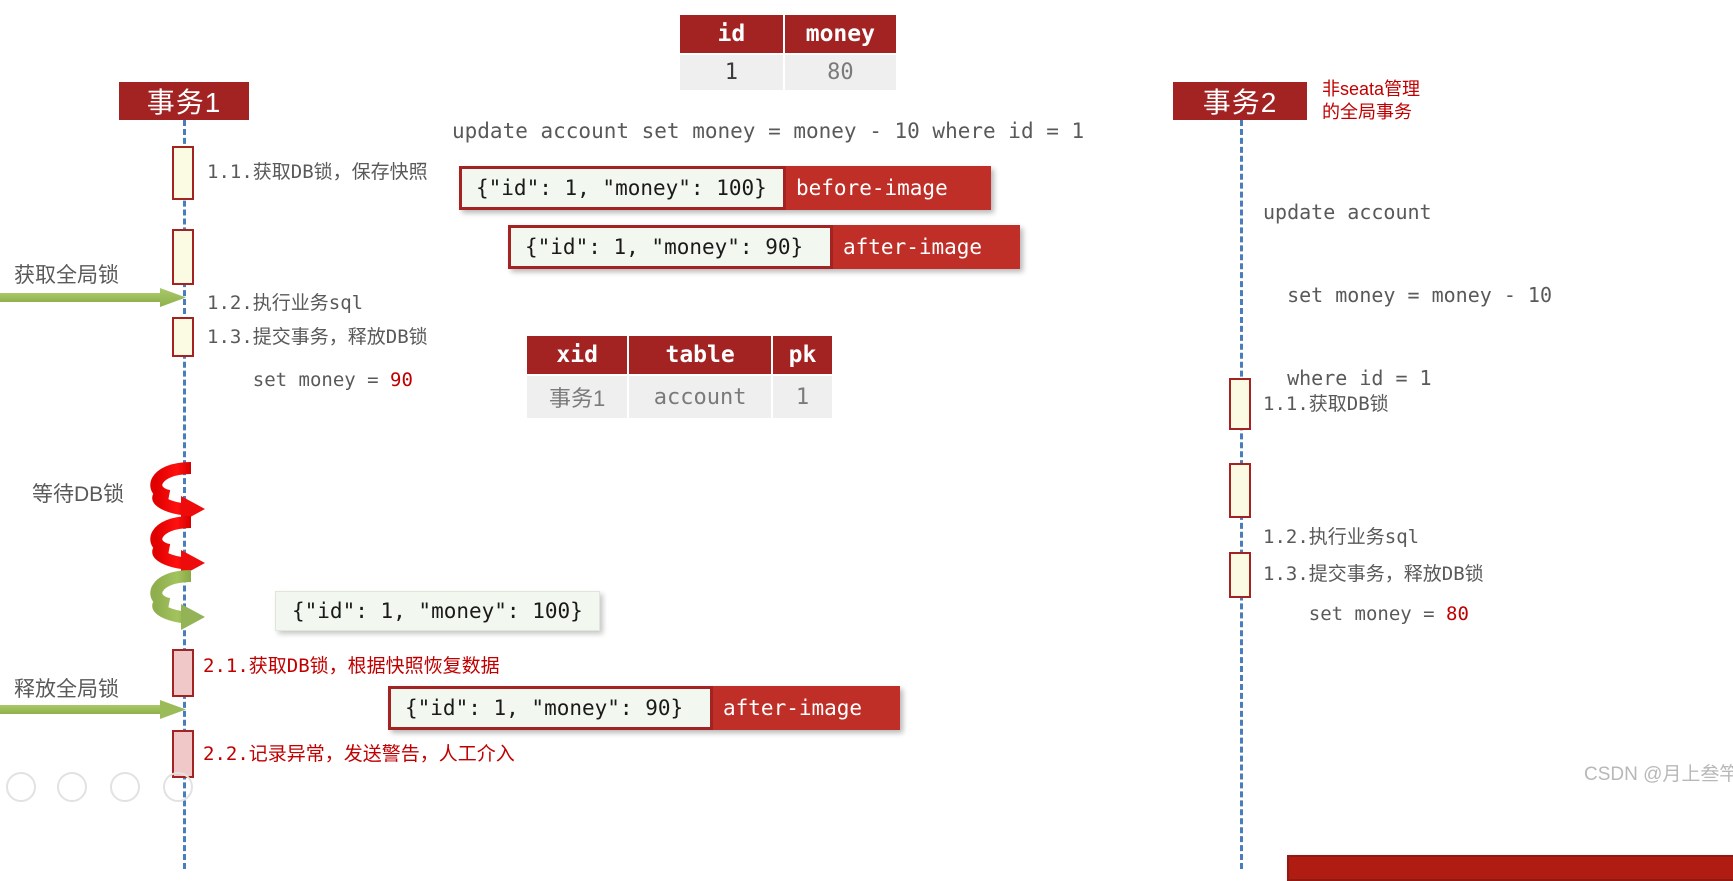 Image resolution: width=1733 pixels, height=881 pixels. I want to click on actor-tx2-label: 事务2, so click(1240, 102).